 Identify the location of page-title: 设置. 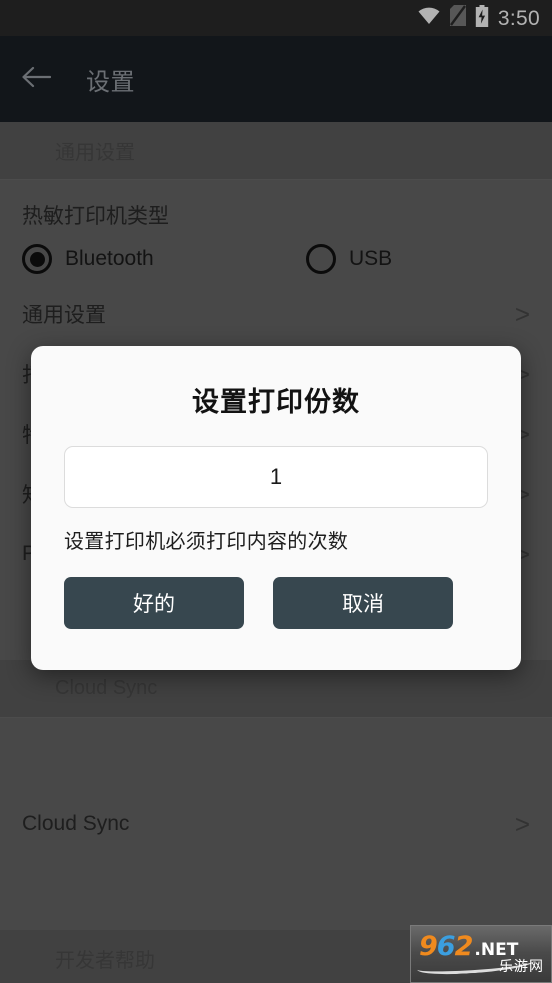
(110, 82).